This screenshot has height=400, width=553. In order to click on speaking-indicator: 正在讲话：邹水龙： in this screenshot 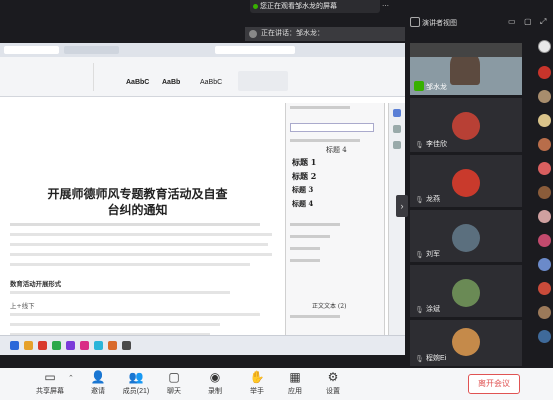, I will do `click(325, 34)`.